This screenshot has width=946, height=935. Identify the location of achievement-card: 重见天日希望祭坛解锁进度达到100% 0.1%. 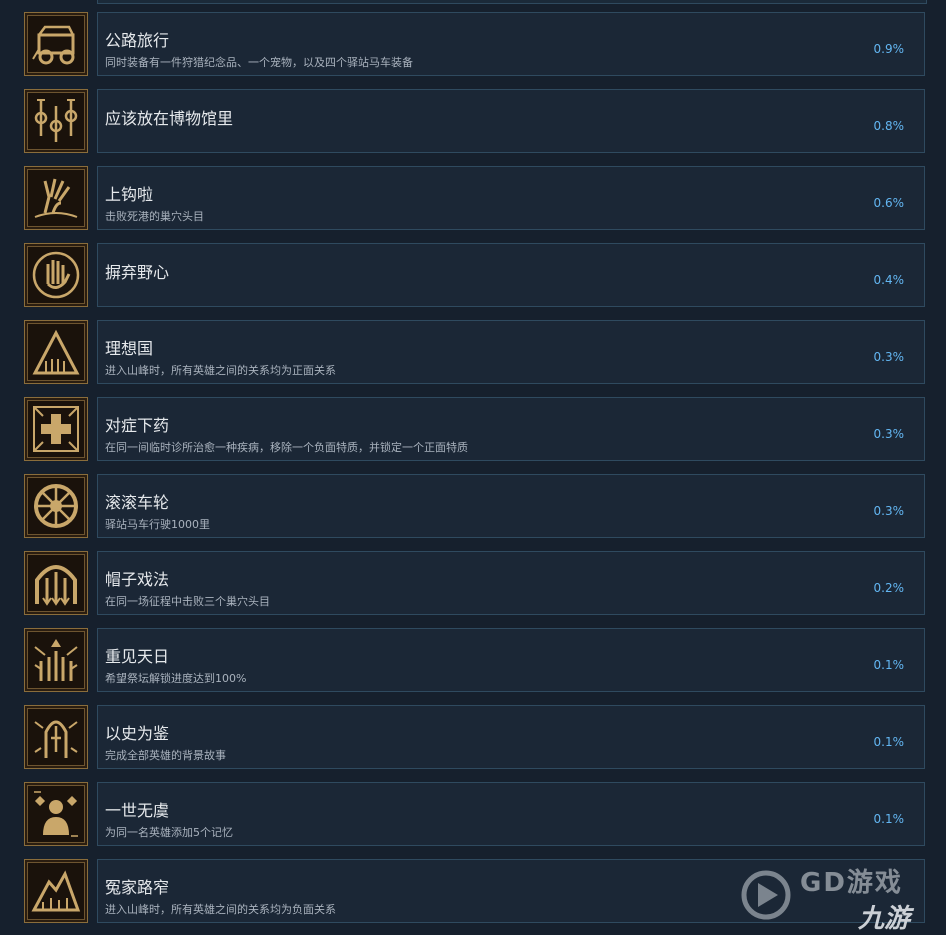
(511, 660).